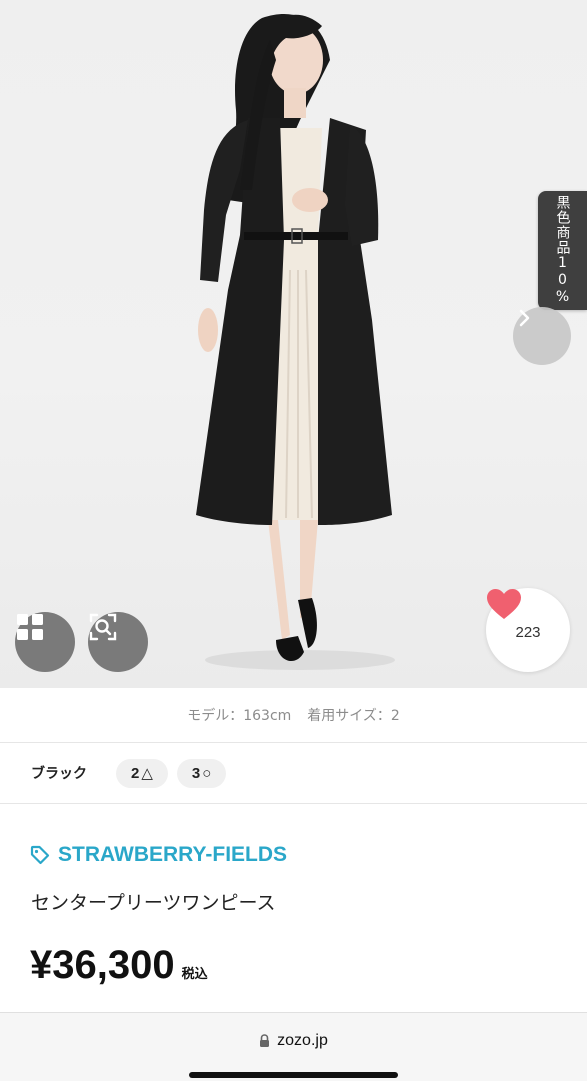 This screenshot has height=1081, width=587. What do you see at coordinates (147, 773) in the screenshot?
I see `stock-mark: △` at bounding box center [147, 773].